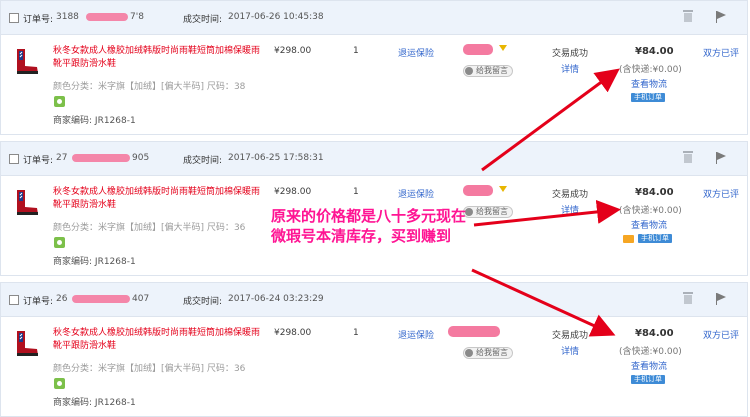 The width and height of the screenshot is (750, 417). What do you see at coordinates (276, 158) in the screenshot?
I see `deal-time: 2017-06-25 17:58:31` at bounding box center [276, 158].